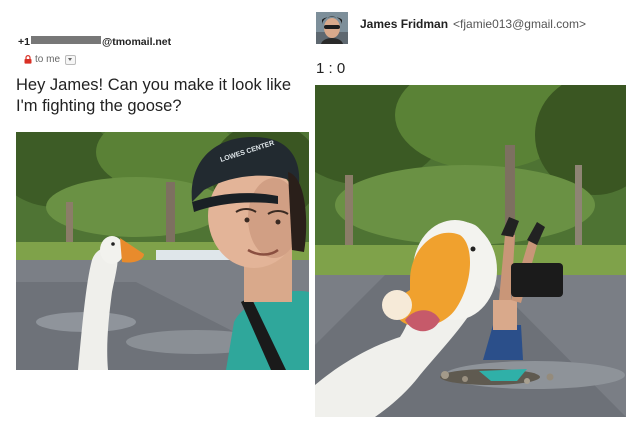  I want to click on recipient-line: to me, so click(50, 59).